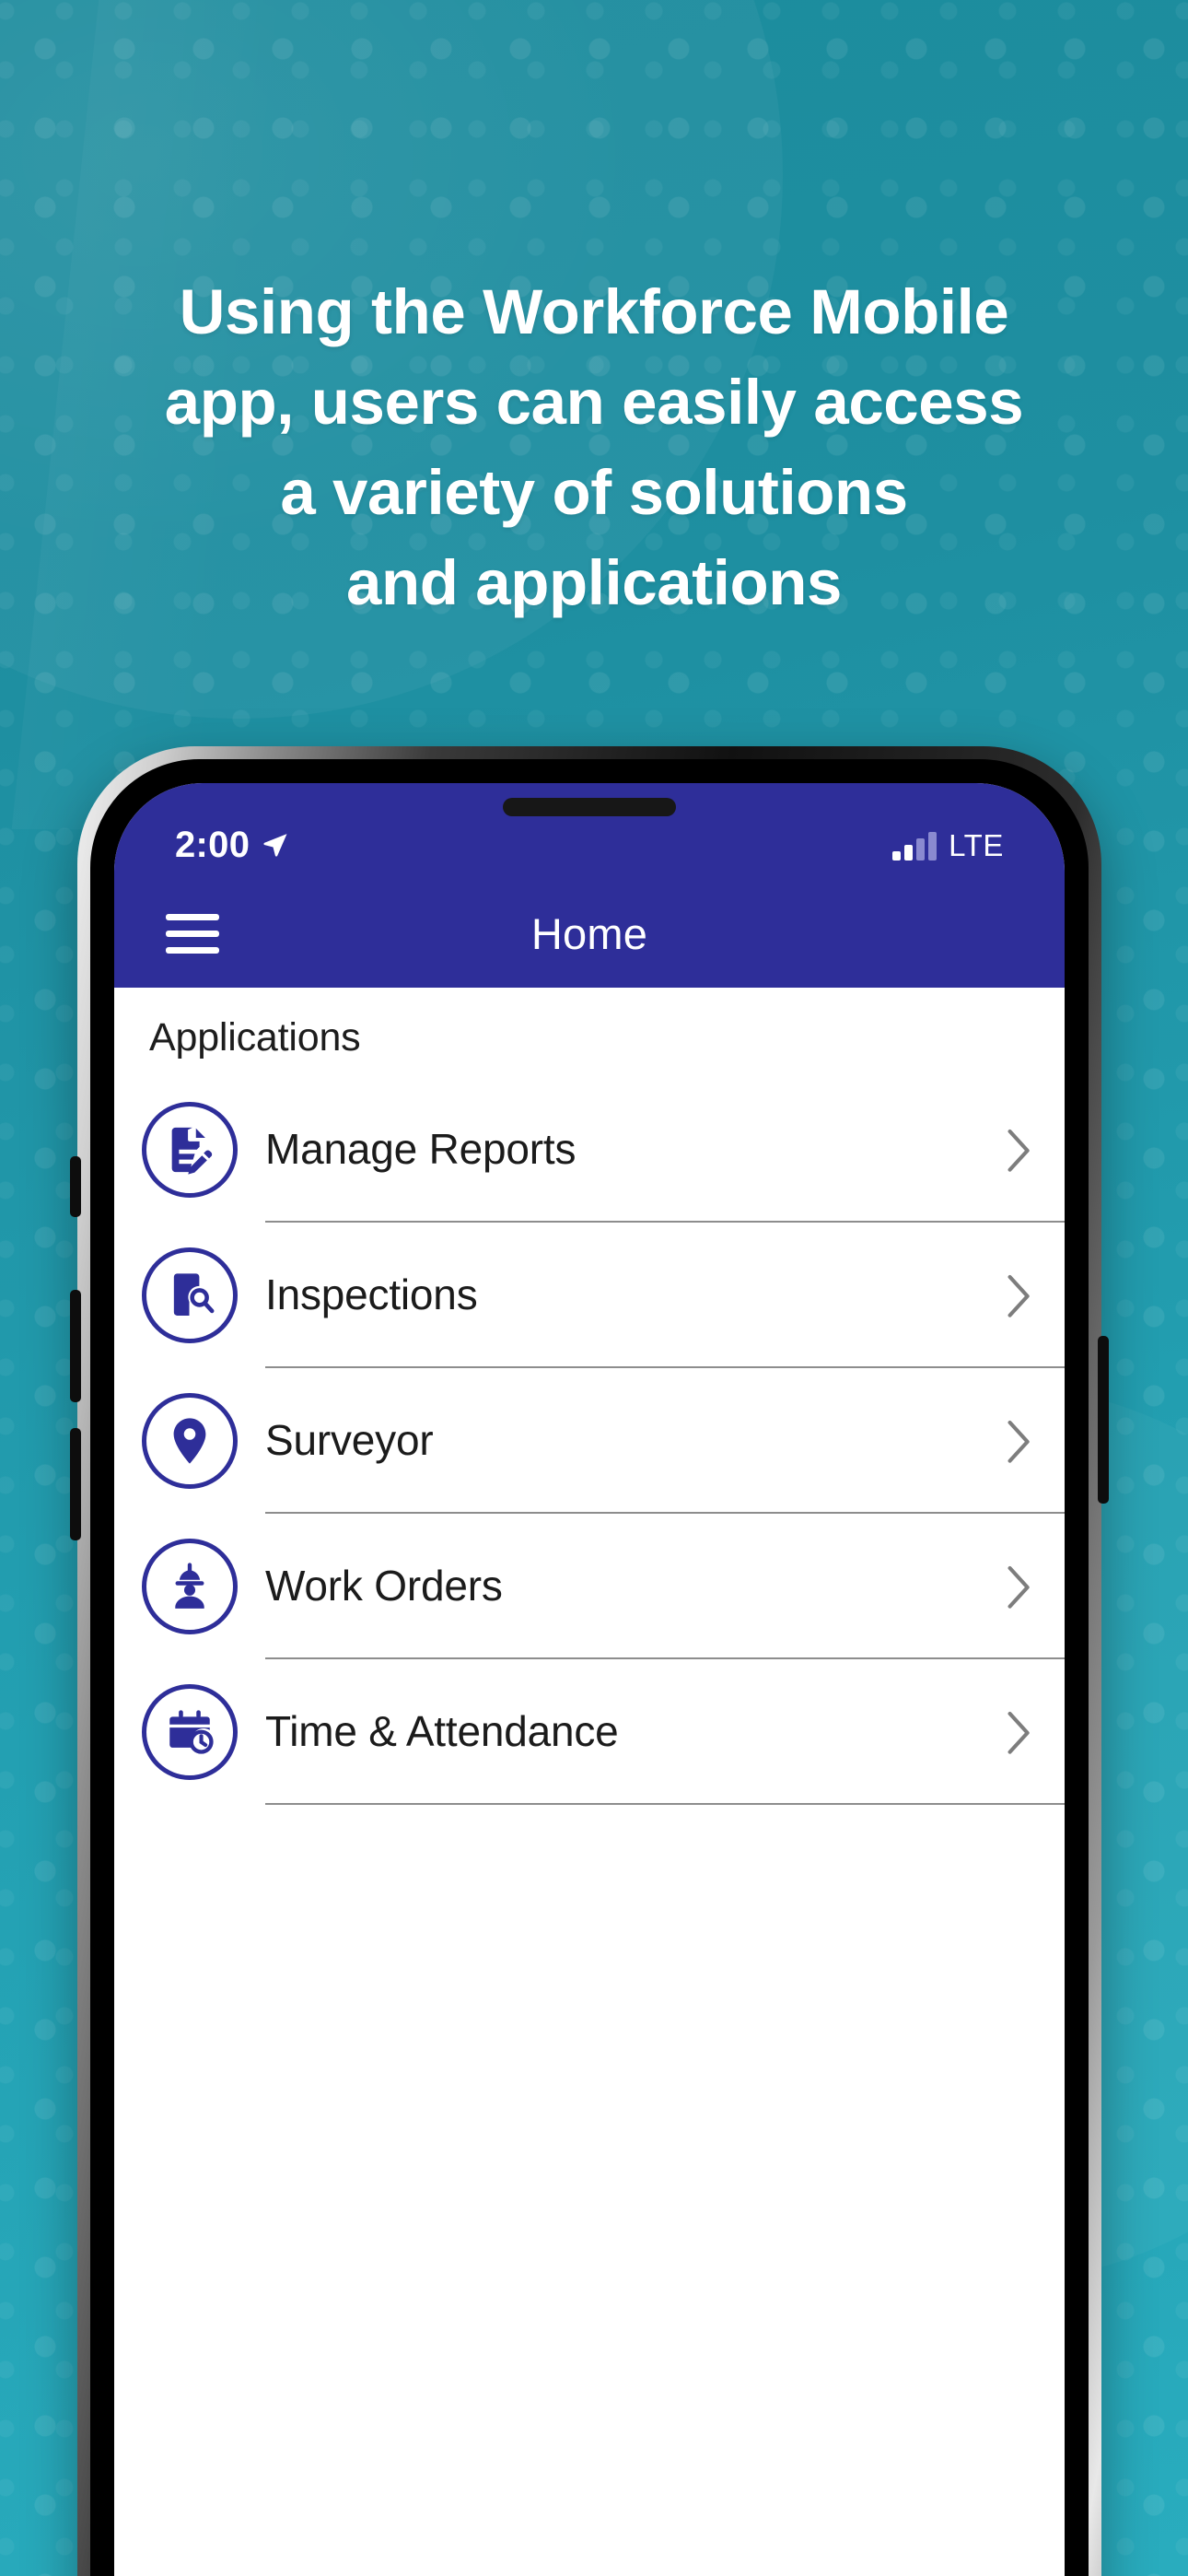 The height and width of the screenshot is (2576, 1188). Describe the element at coordinates (275, 845) in the screenshot. I see `location-arrow-icon` at that location.